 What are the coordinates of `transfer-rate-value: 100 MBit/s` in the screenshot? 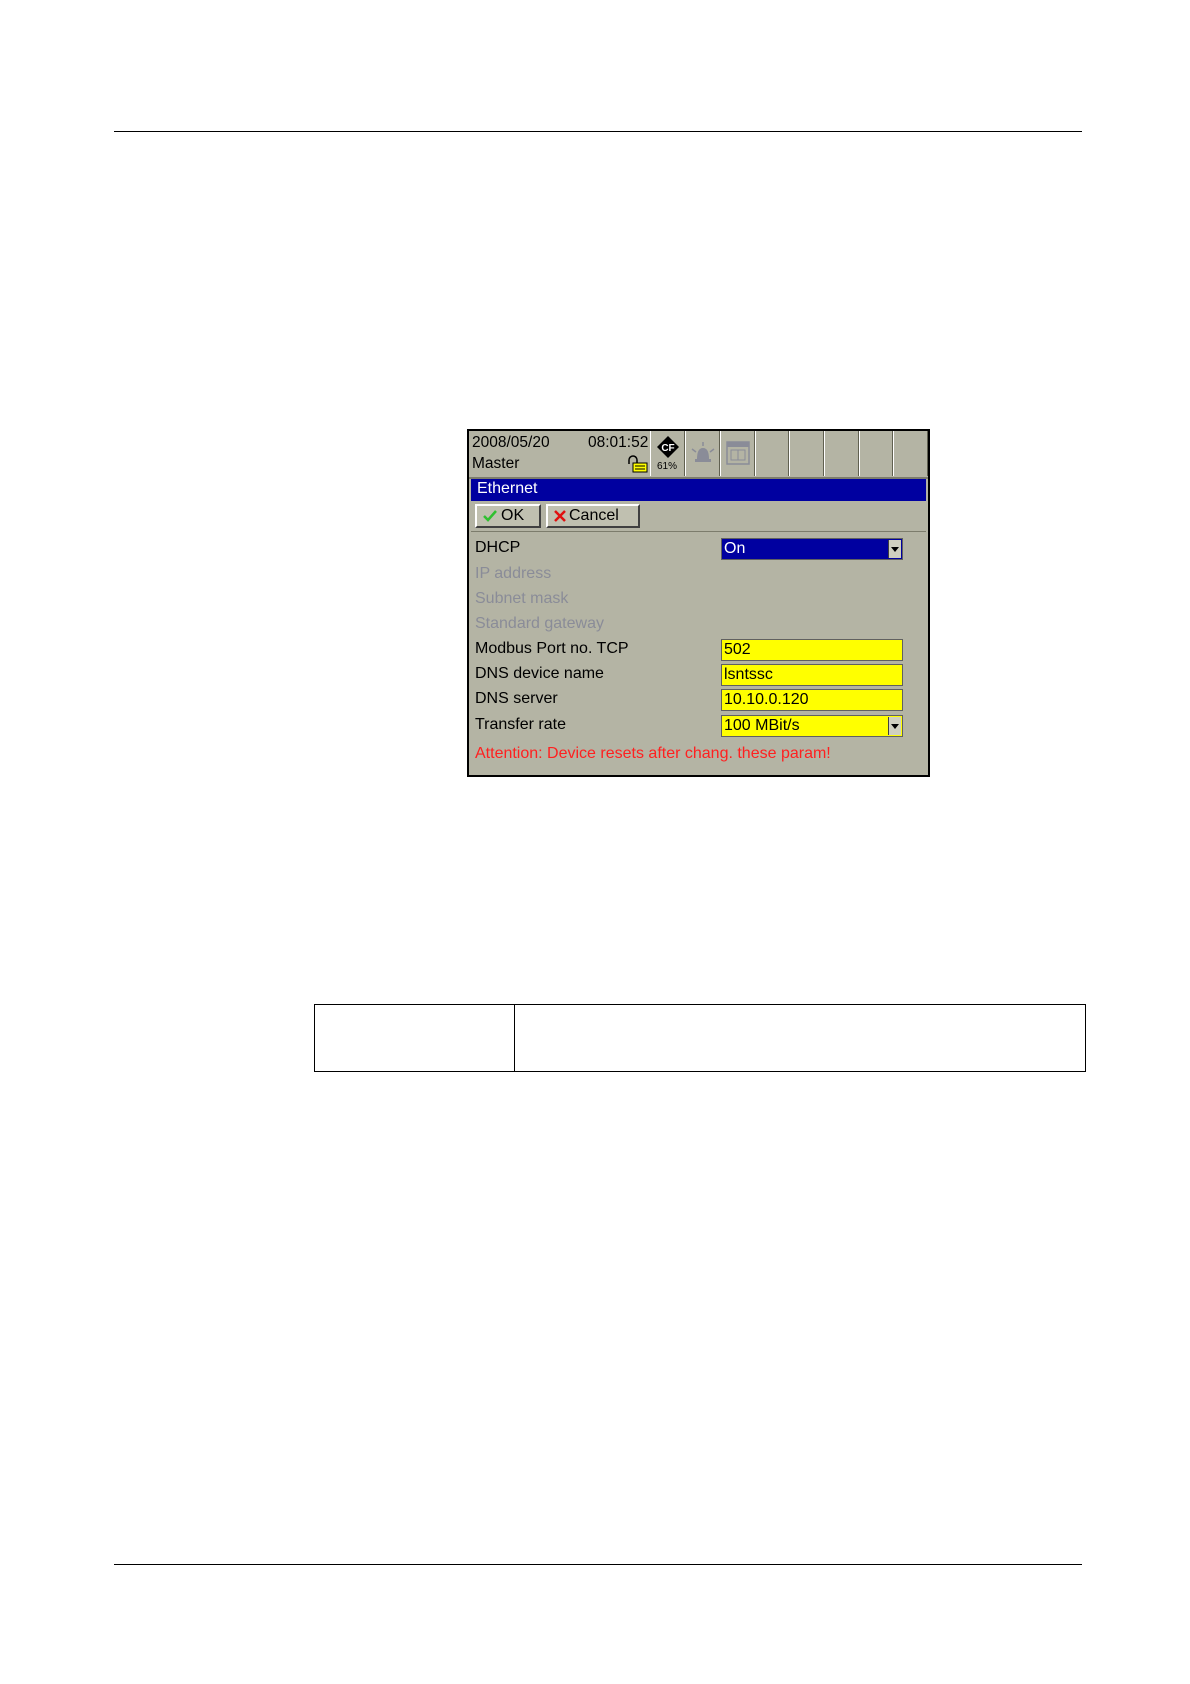 It's located at (762, 725).